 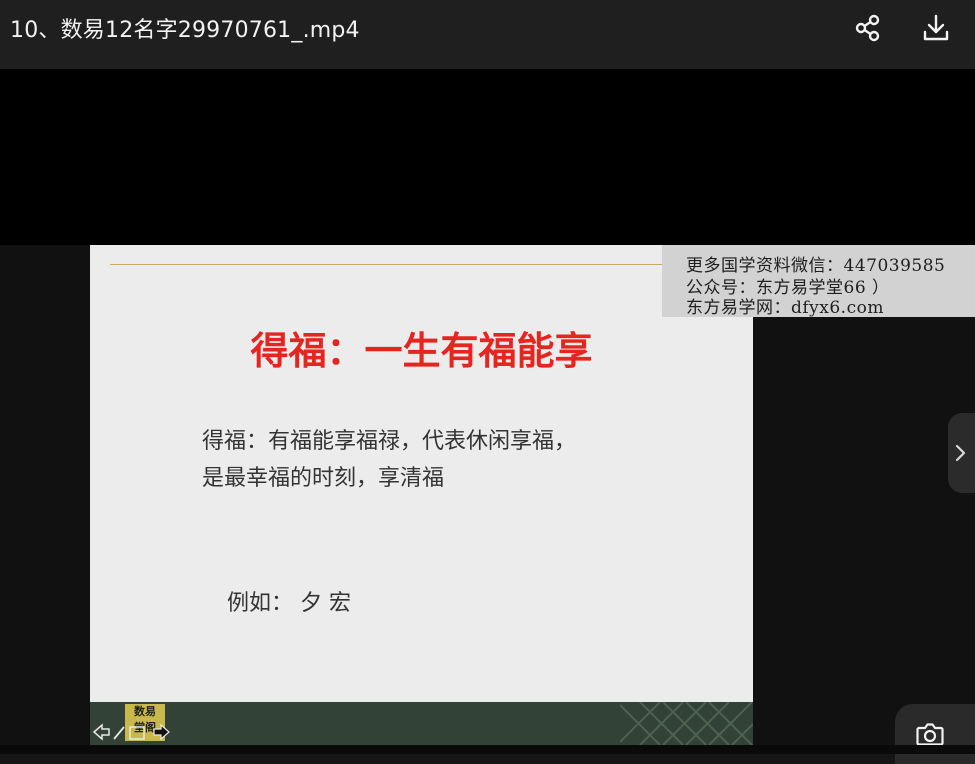 I want to click on next-button, so click(x=961, y=453).